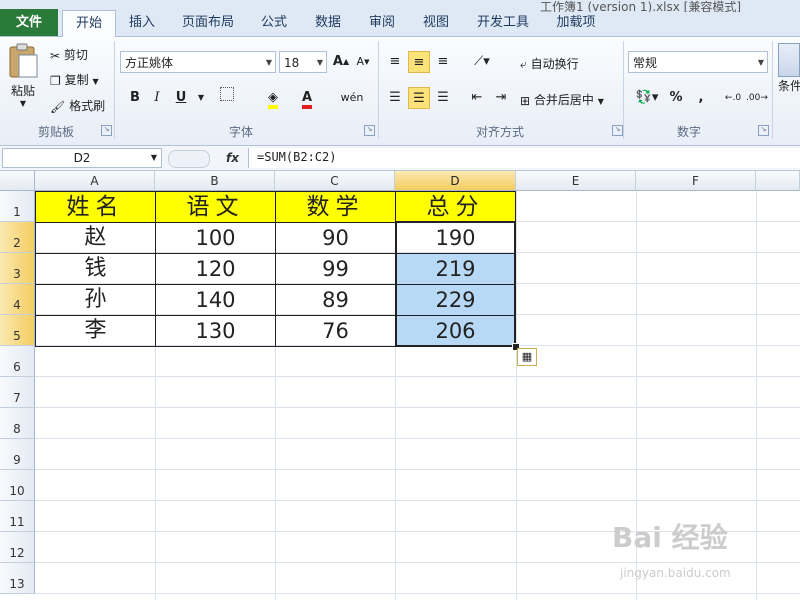  What do you see at coordinates (335, 300) in the screenshot?
I see `cell-c4: 89` at bounding box center [335, 300].